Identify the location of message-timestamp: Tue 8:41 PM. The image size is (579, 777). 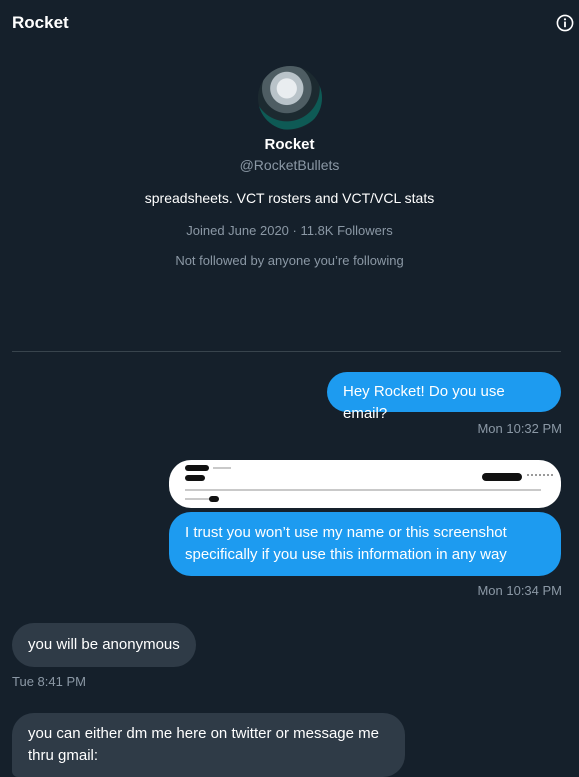
(49, 681).